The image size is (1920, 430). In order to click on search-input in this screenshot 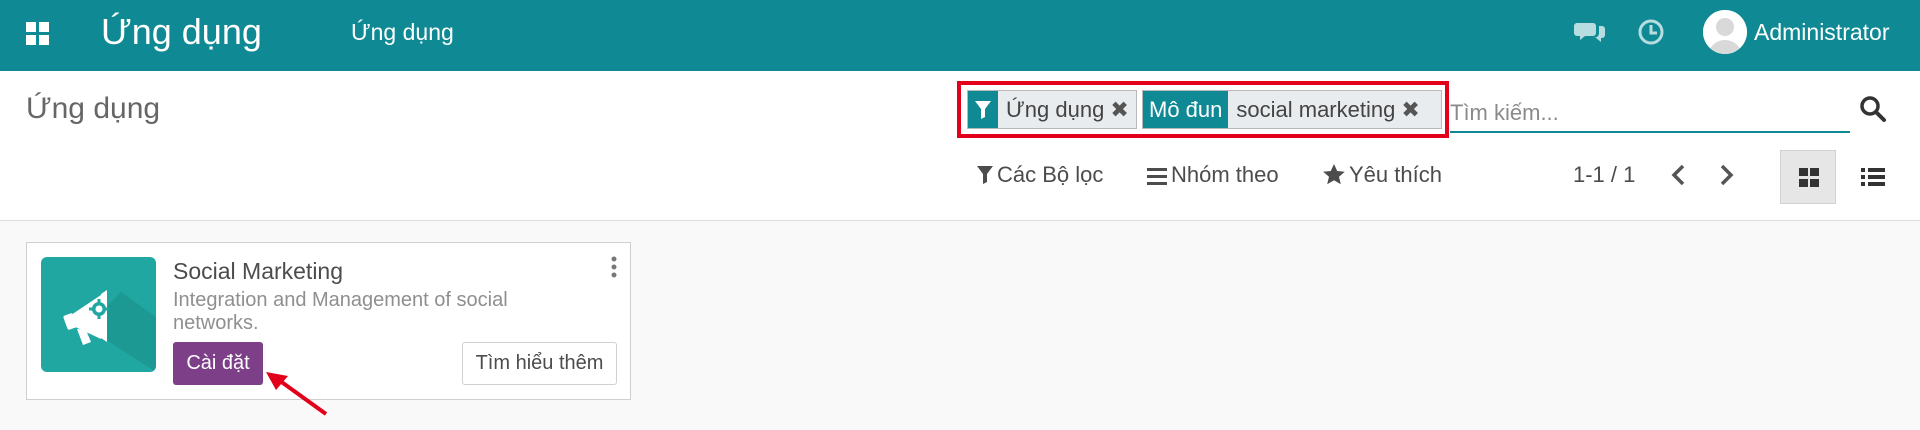, I will do `click(1650, 114)`.